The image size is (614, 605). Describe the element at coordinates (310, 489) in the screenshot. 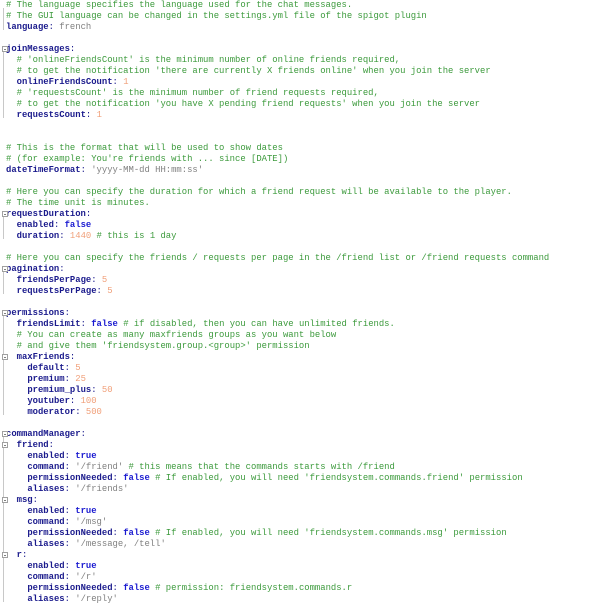

I see `code-line: aliases: '/friends'` at that location.